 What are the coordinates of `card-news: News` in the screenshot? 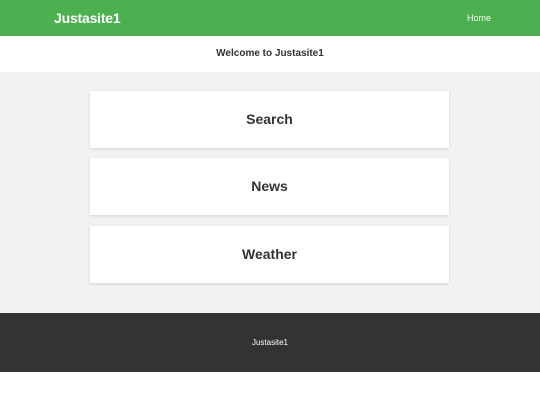 It's located at (269, 186).